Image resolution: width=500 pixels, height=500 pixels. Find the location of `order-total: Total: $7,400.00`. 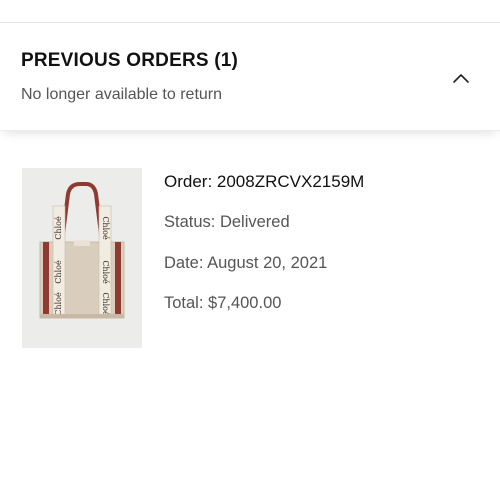

order-total: Total: $7,400.00 is located at coordinates (223, 303).